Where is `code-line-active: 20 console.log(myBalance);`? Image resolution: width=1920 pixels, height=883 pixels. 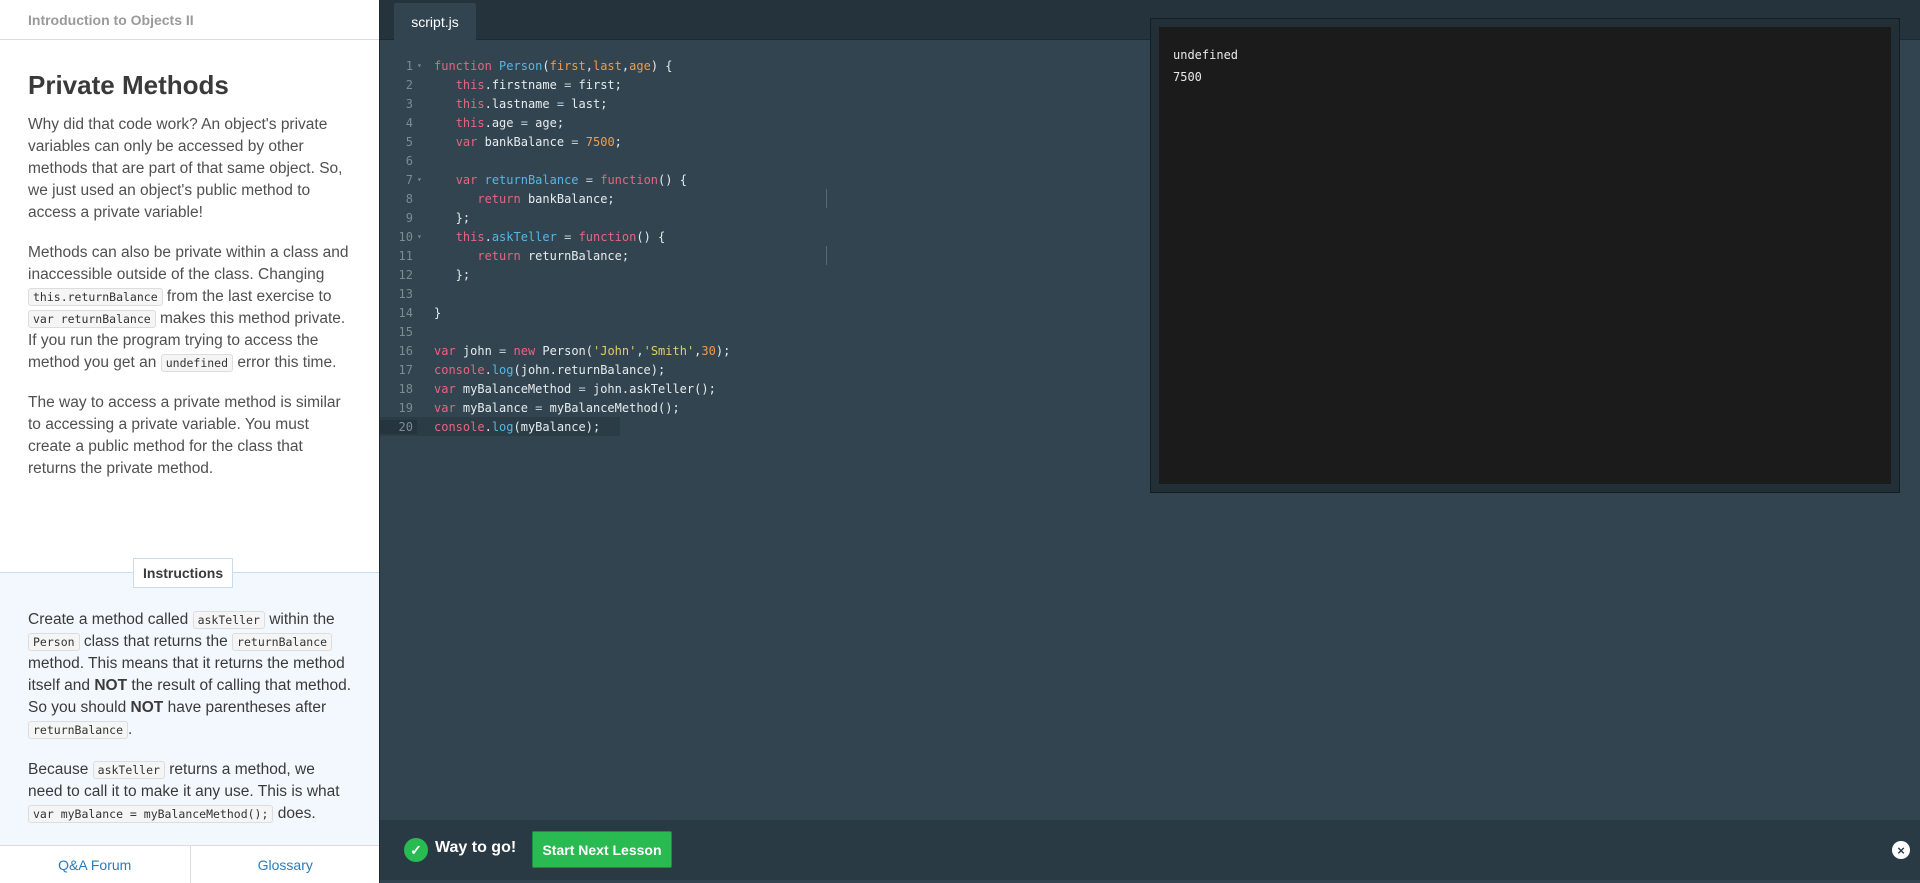 code-line-active: 20 console.log(myBalance); is located at coordinates (500, 426).